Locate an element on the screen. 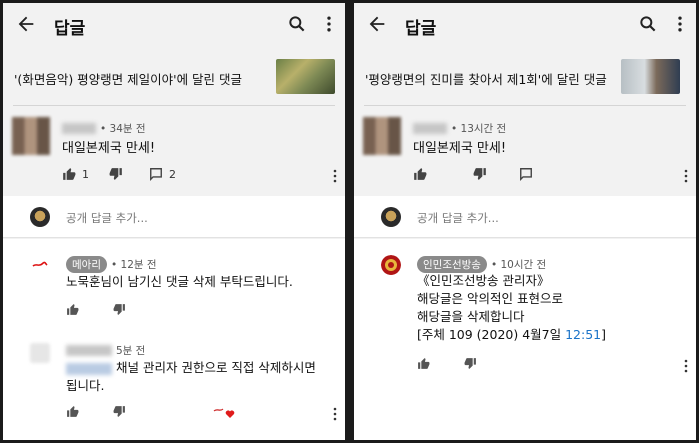 This screenshot has width=699, height=443. reply-meta: 메아리 • 12분 전 is located at coordinates (111, 264).